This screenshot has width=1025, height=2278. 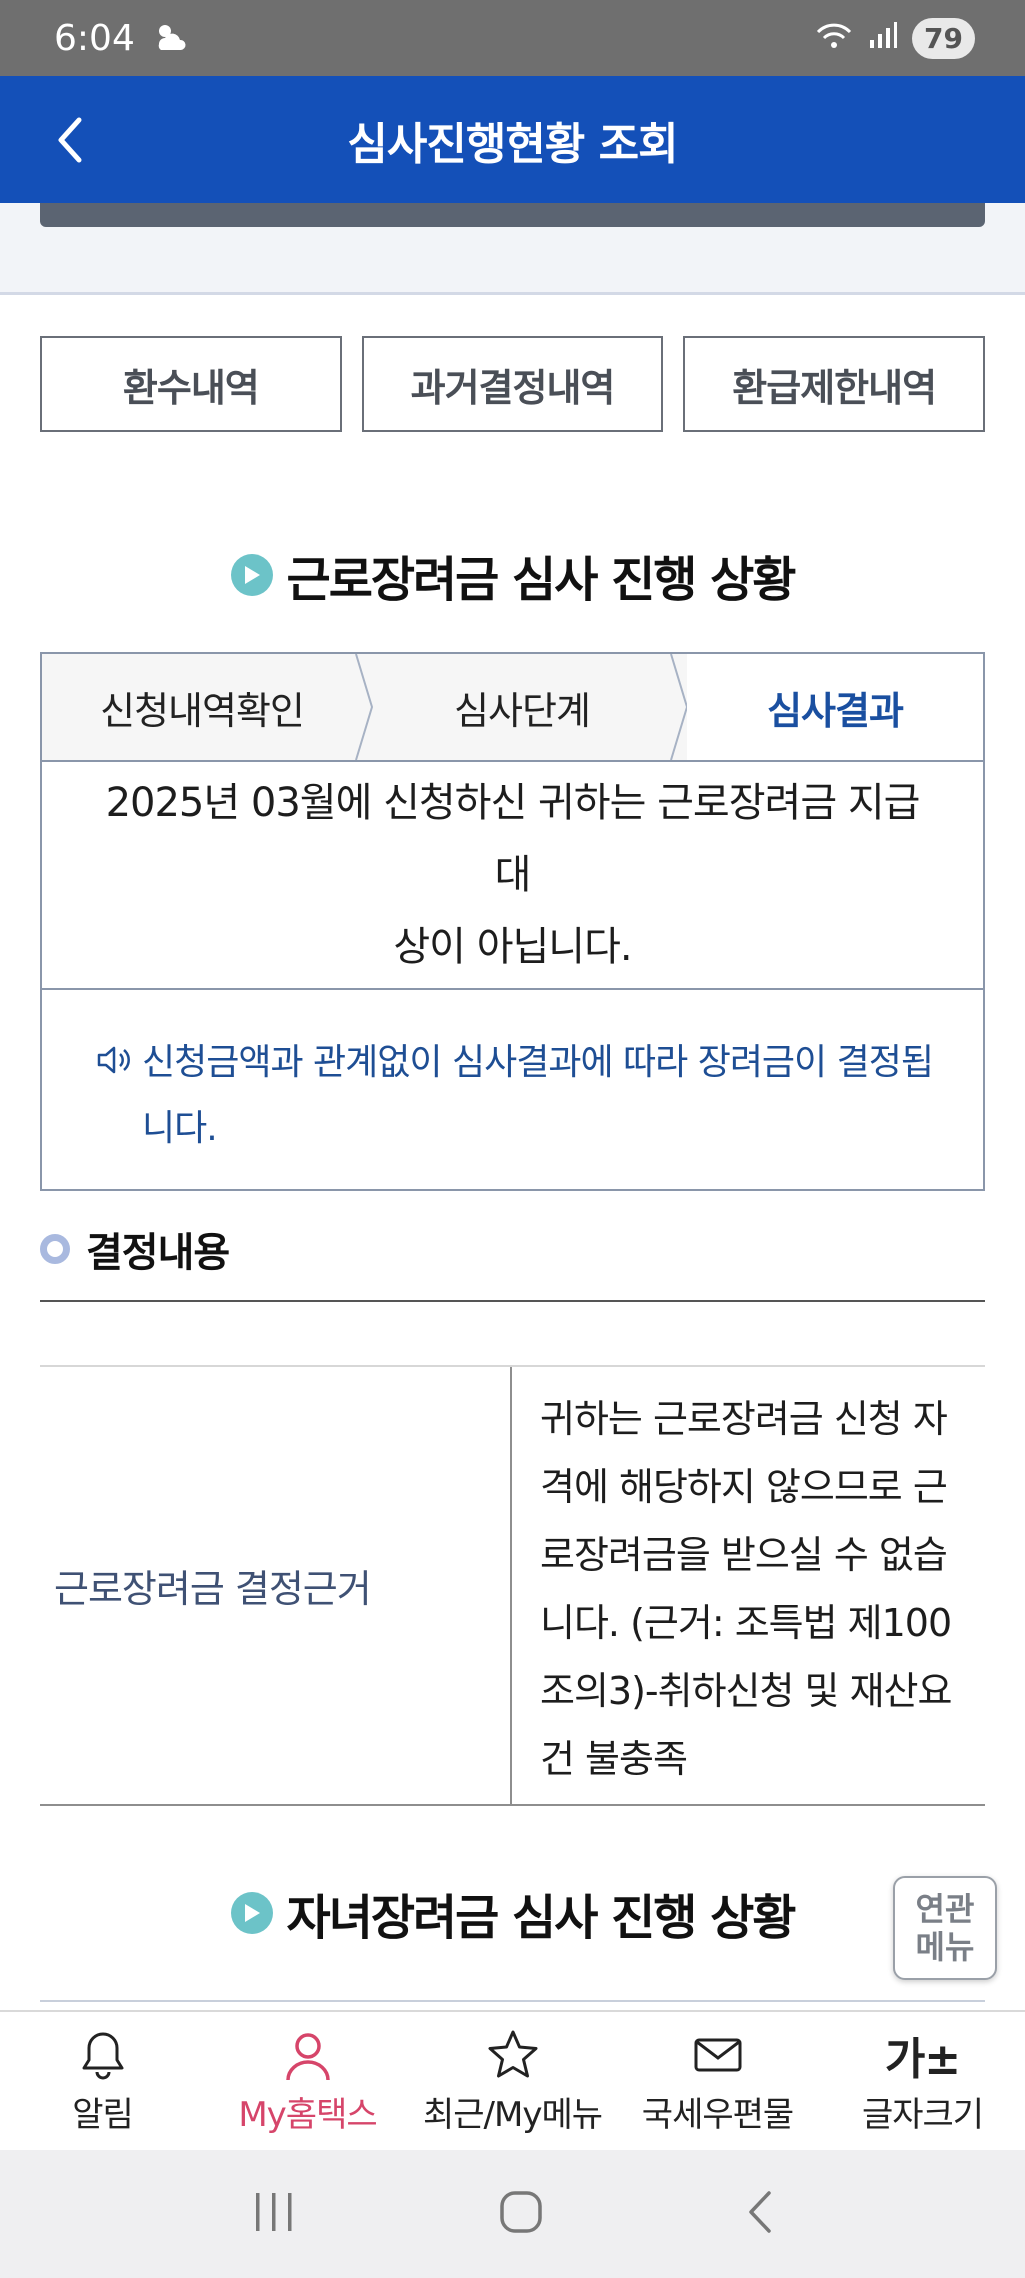 What do you see at coordinates (945, 1928) in the screenshot?
I see `related-menu-button: 연관 메뉴` at bounding box center [945, 1928].